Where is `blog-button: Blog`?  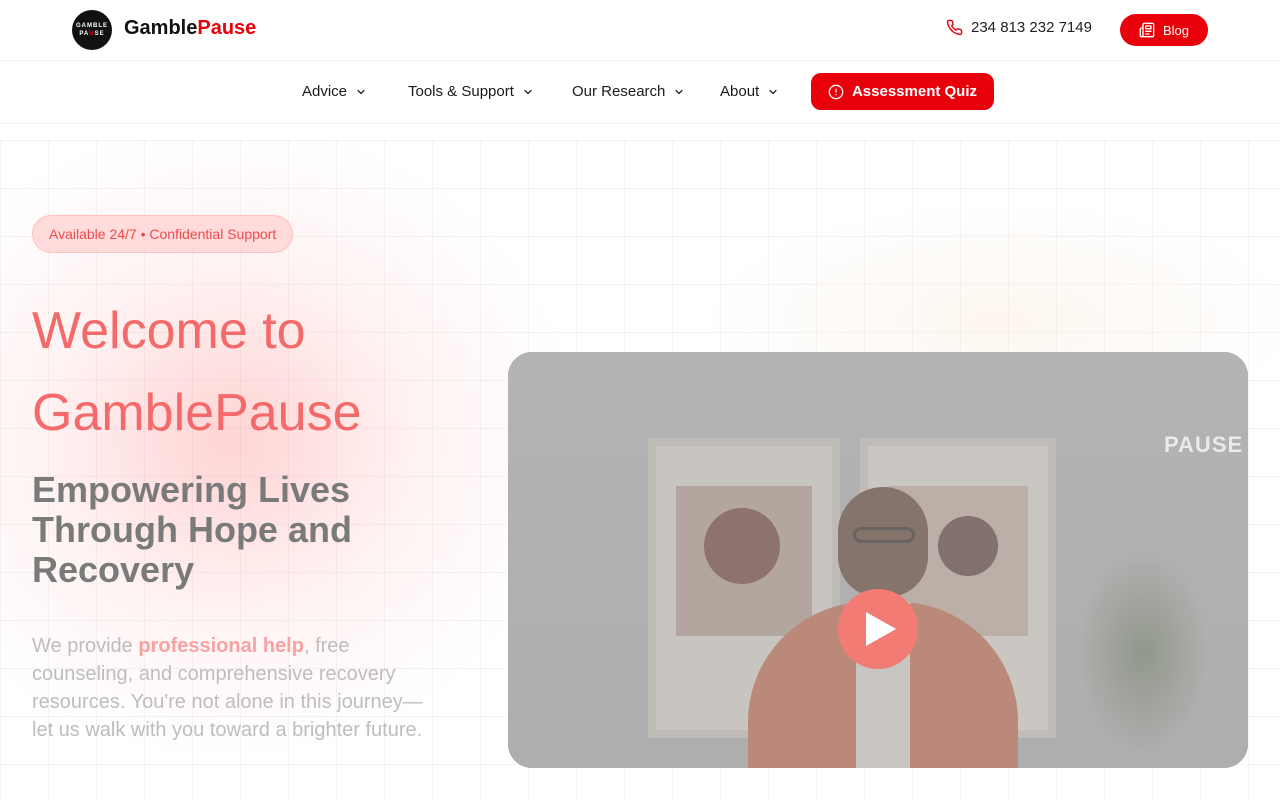
blog-button: Blog is located at coordinates (1164, 30).